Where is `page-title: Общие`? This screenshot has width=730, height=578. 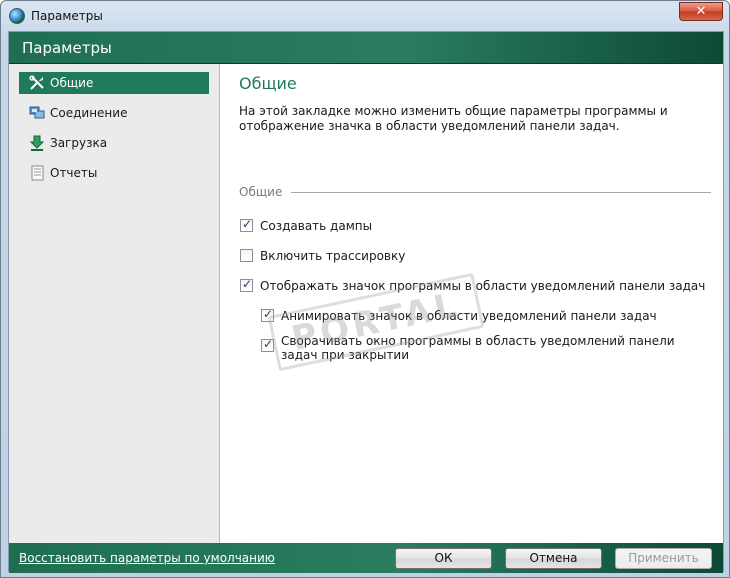
page-title: Общие is located at coordinates (268, 83).